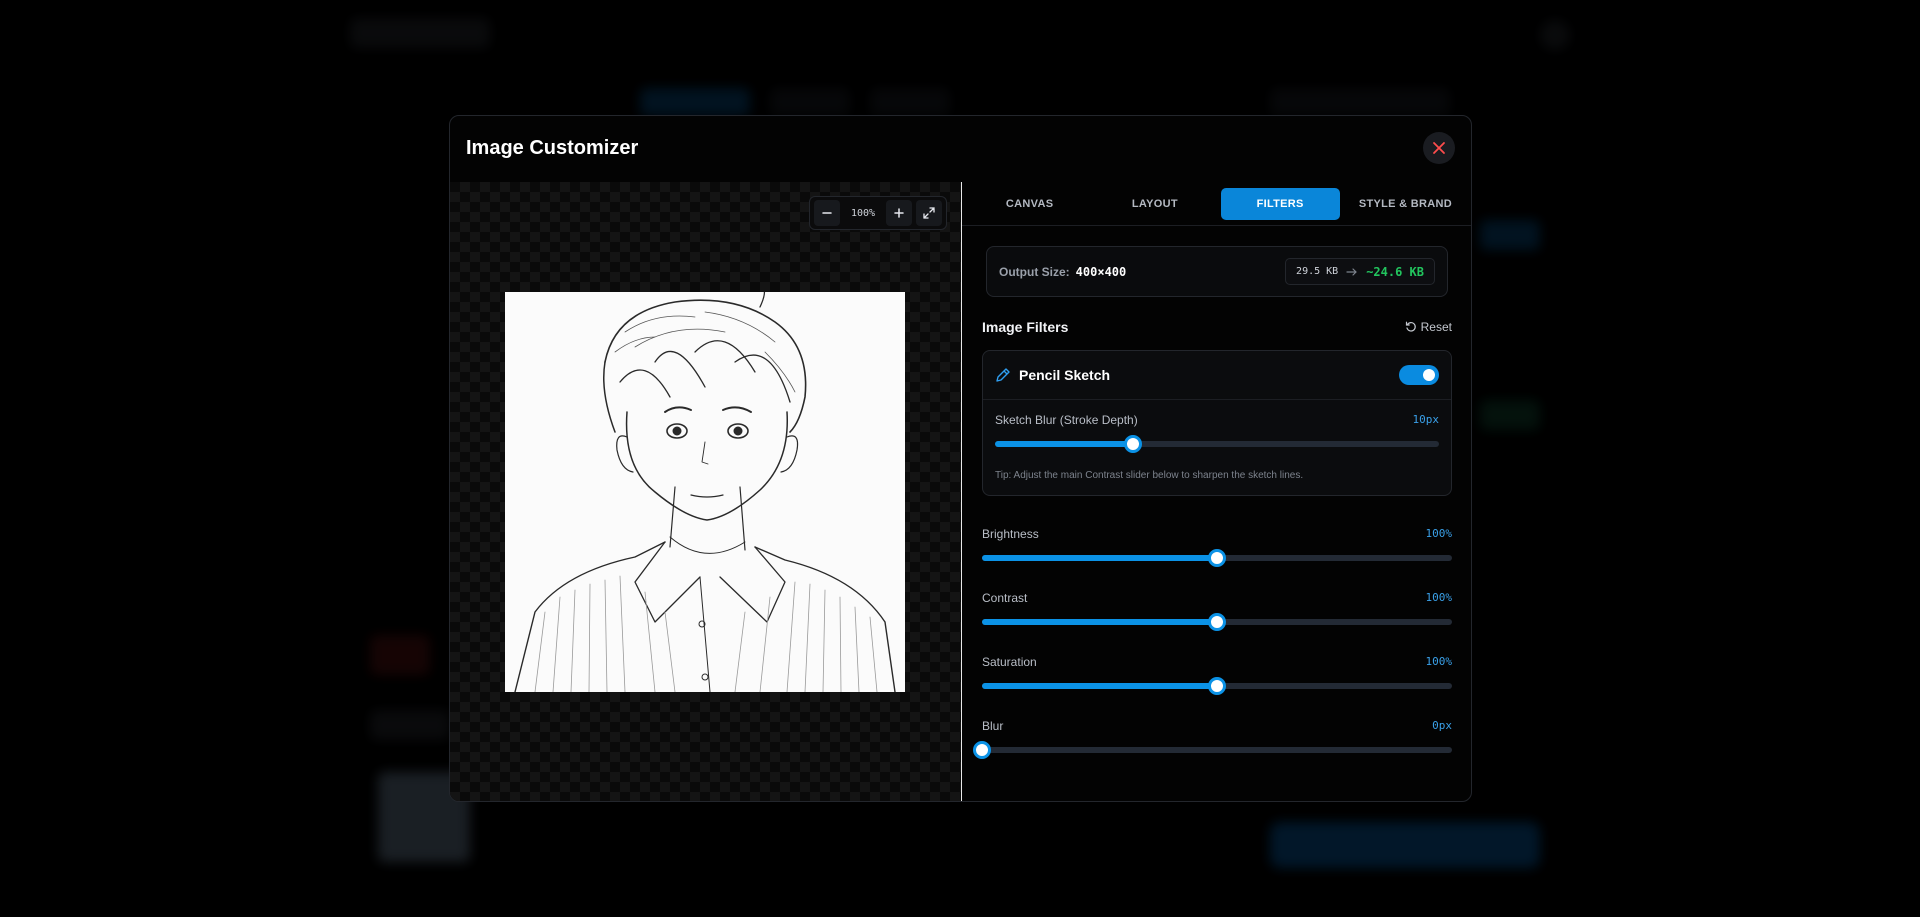 This screenshot has height=917, width=1920. Describe the element at coordinates (1217, 375) in the screenshot. I see `pencil-sketch-header: Pencil Sketch` at that location.